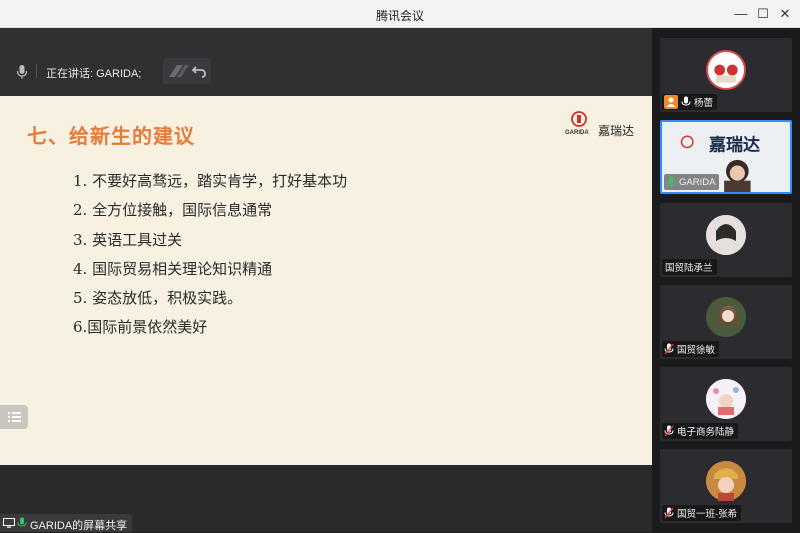  What do you see at coordinates (22, 72) in the screenshot?
I see `microphone-icon` at bounding box center [22, 72].